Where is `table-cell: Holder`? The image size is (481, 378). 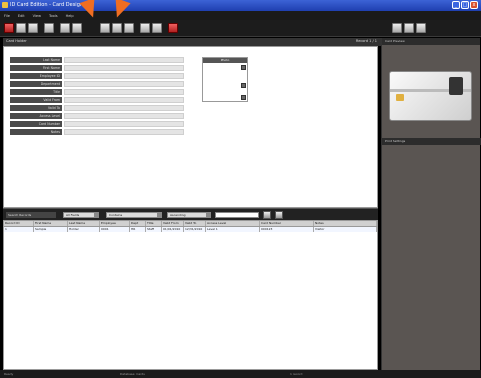
table-cell: Holder is located at coordinates (84, 229).